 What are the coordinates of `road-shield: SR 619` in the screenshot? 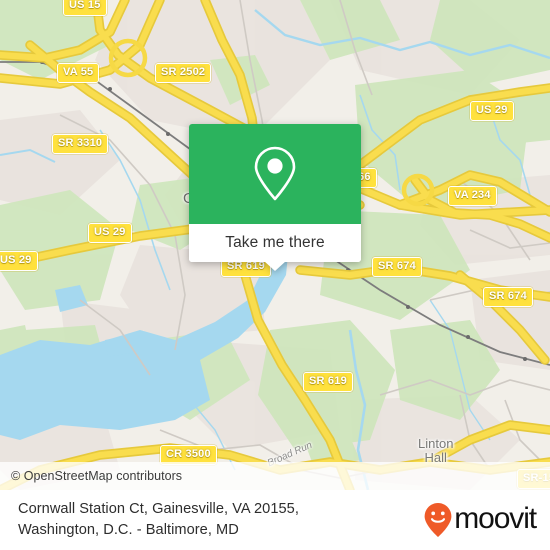 It's located at (328, 382).